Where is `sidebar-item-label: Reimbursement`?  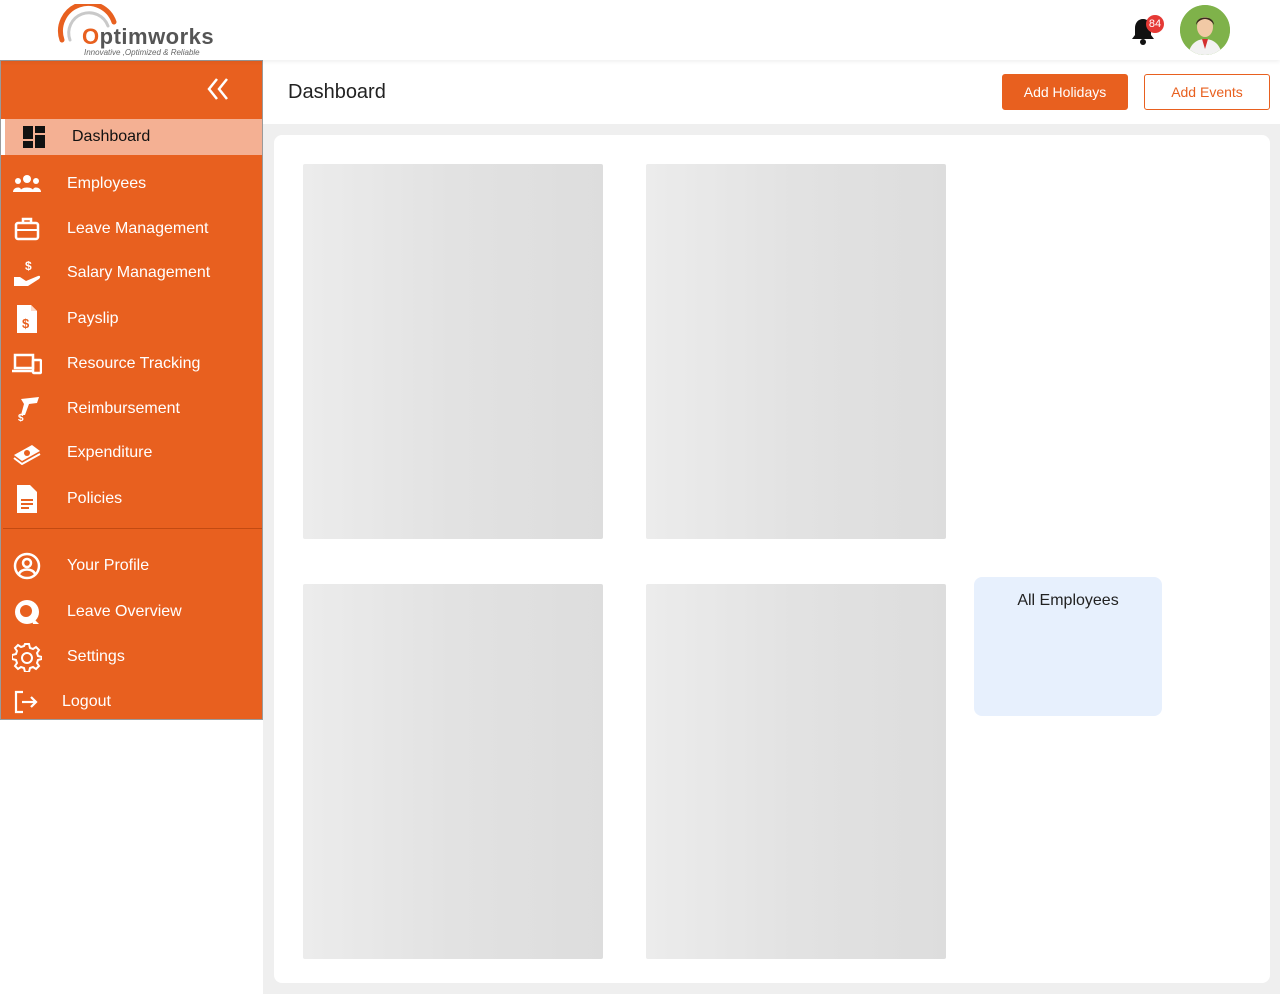
sidebar-item-label: Reimbursement is located at coordinates (123, 408).